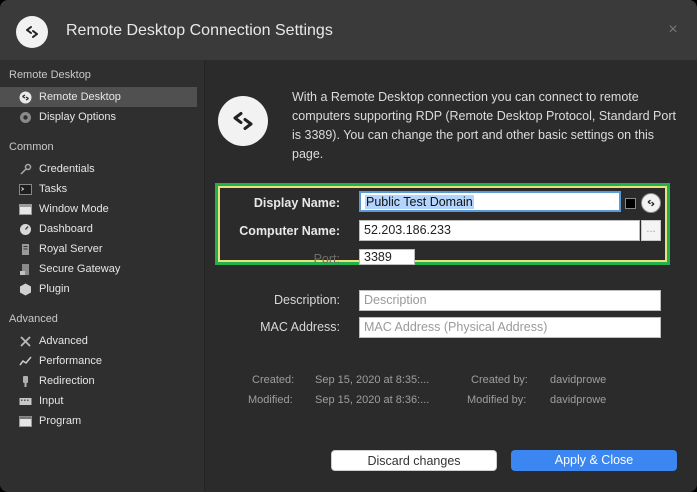 Image resolution: width=697 pixels, height=492 pixels. I want to click on description-field: Description, so click(510, 300).